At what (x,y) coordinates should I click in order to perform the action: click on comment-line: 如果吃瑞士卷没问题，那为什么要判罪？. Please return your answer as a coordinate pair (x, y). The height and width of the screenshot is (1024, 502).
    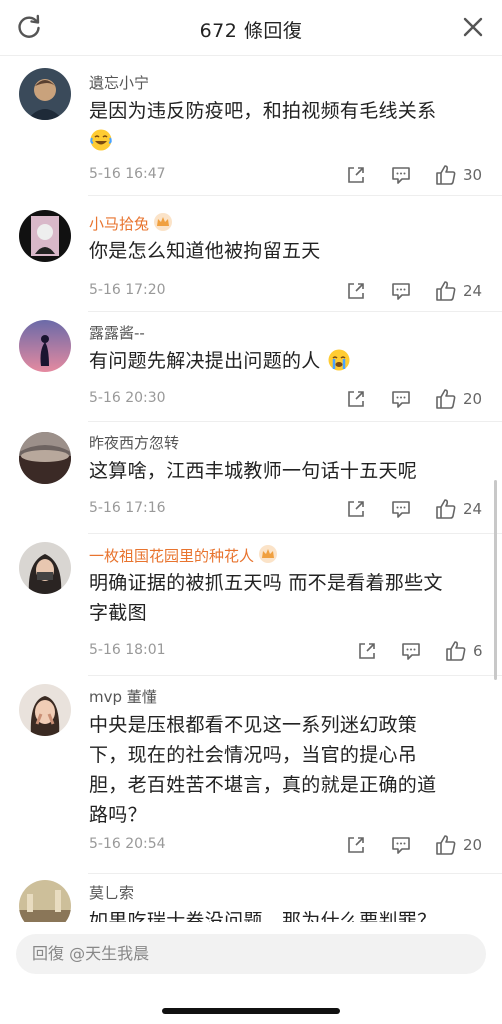
    Looking at the image, I should click on (263, 916).